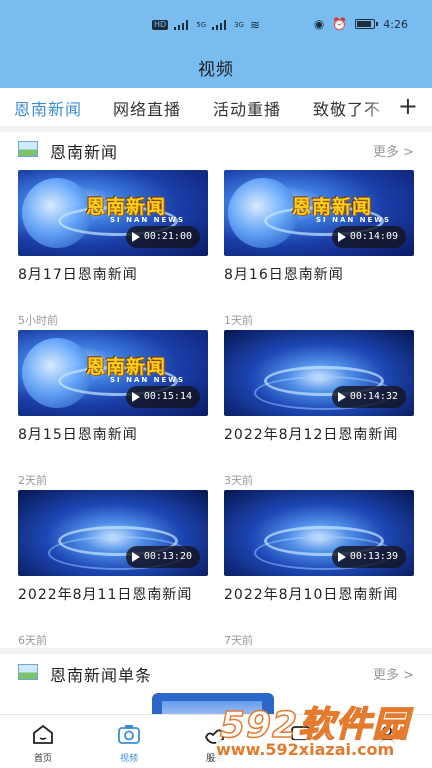 The width and height of the screenshot is (432, 768). Describe the element at coordinates (182, 25) in the screenshot. I see `signal-icon` at that location.